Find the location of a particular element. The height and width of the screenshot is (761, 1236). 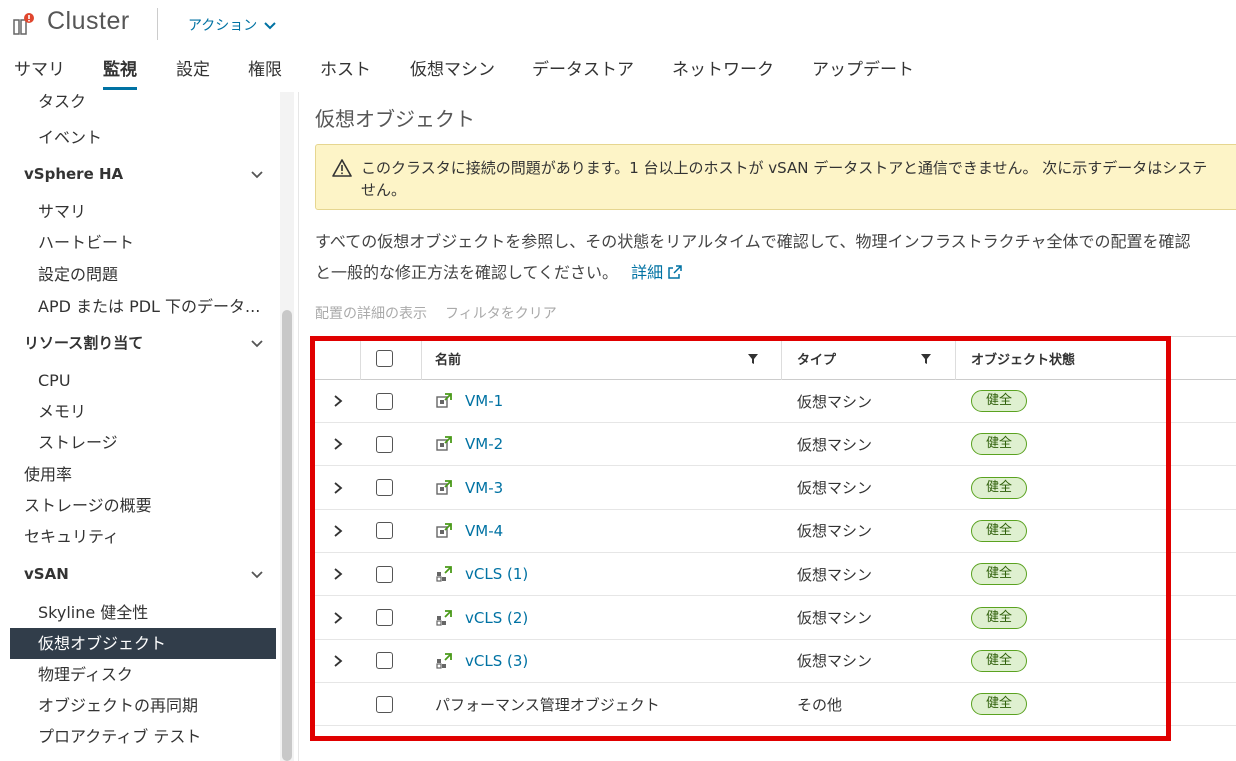

sidebar-section-vsan: vSAN is located at coordinates (143, 574).